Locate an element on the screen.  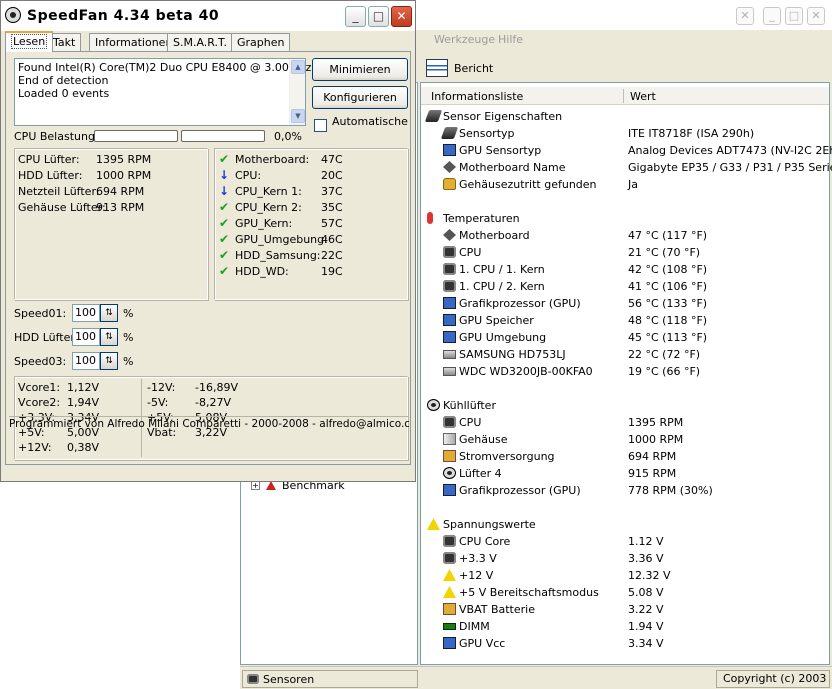
list-item: CPU Core 1.12 V is located at coordinates (625, 541).